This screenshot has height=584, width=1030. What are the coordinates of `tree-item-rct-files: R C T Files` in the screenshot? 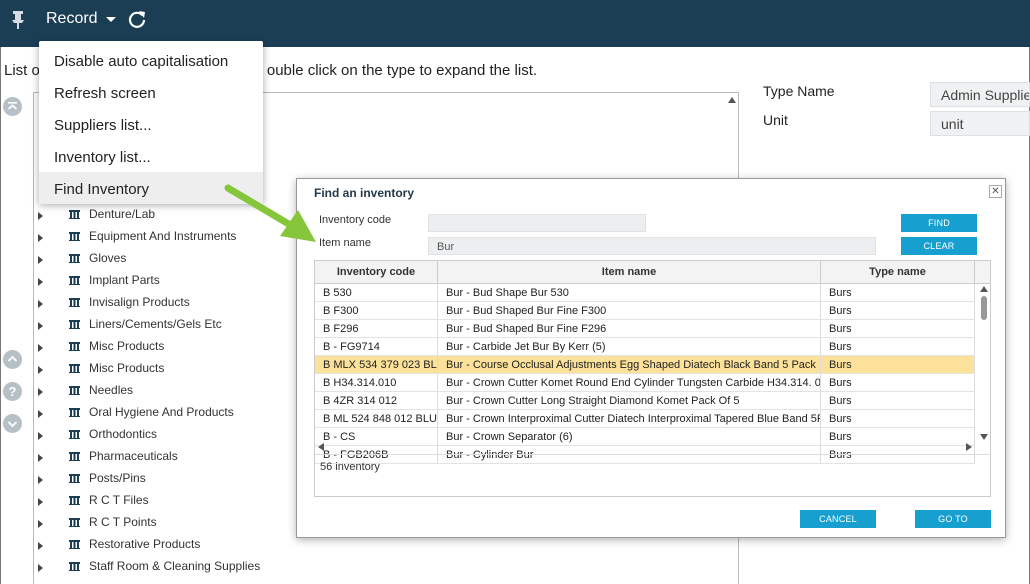 It's located at (93, 500).